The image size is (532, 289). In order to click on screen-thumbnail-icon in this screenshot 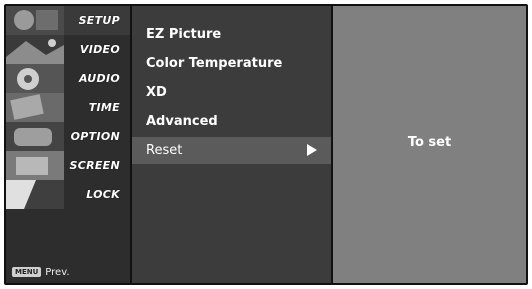, I will do `click(35, 165)`.